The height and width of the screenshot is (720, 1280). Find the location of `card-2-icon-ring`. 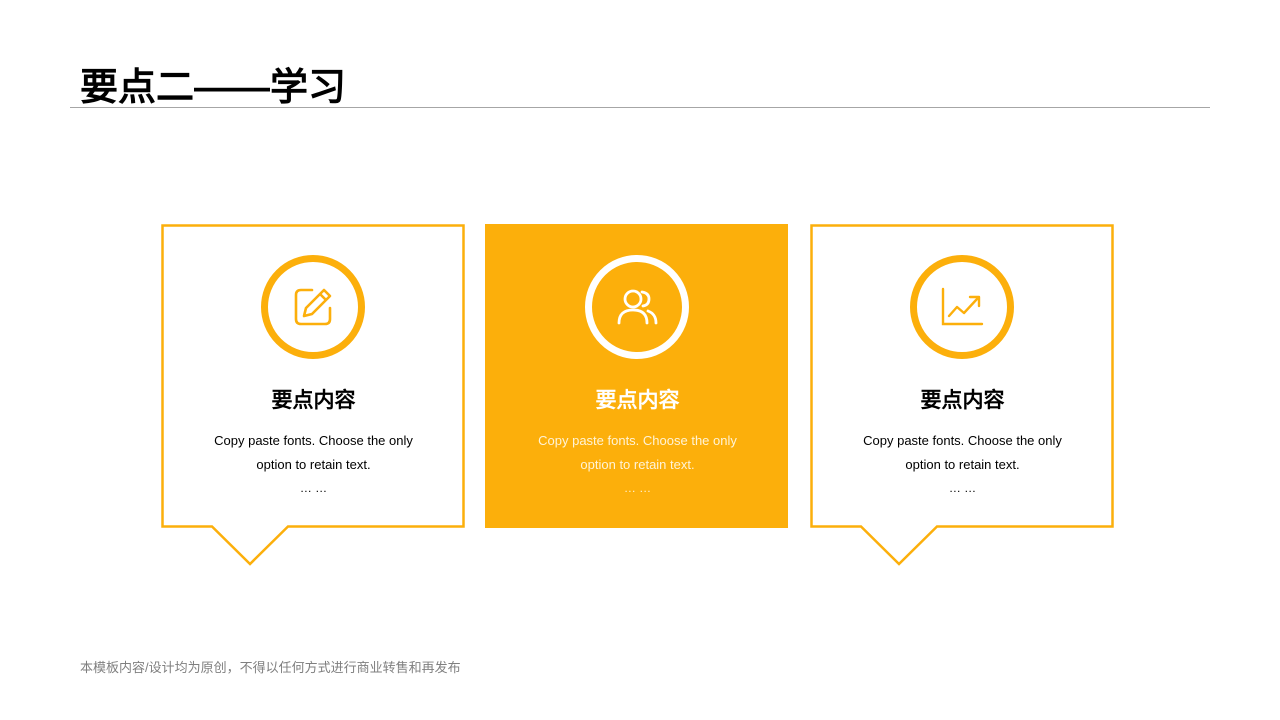

card-2-icon-ring is located at coordinates (637, 307).